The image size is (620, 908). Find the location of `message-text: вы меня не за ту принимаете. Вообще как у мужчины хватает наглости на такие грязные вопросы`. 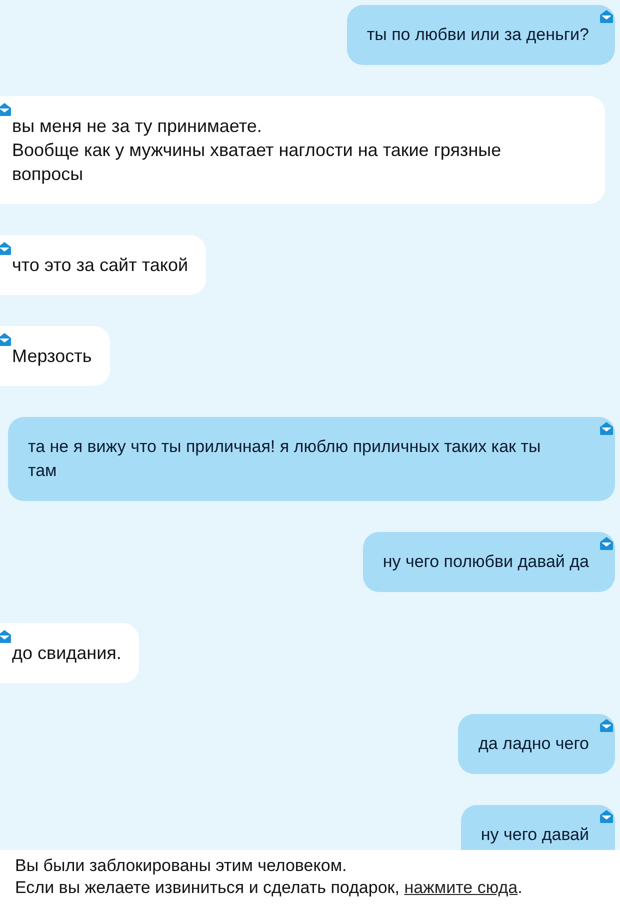

message-text: вы меня не за ту принимаете. Вообще как у мужчины хватает наглости на такие грязные вопросы is located at coordinates (257, 150).